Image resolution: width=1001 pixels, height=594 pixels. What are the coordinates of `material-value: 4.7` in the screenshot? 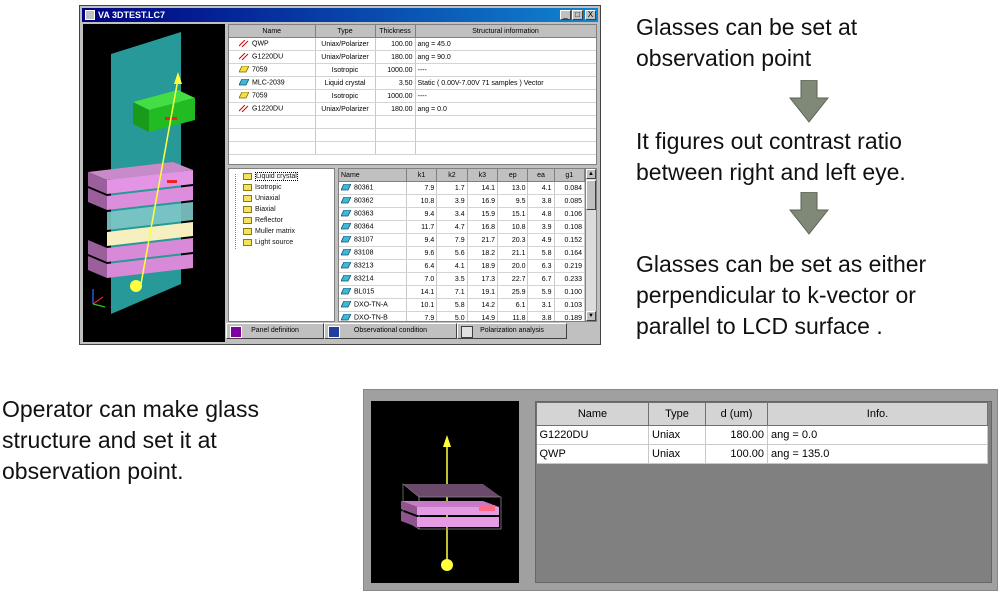 It's located at (452, 227).